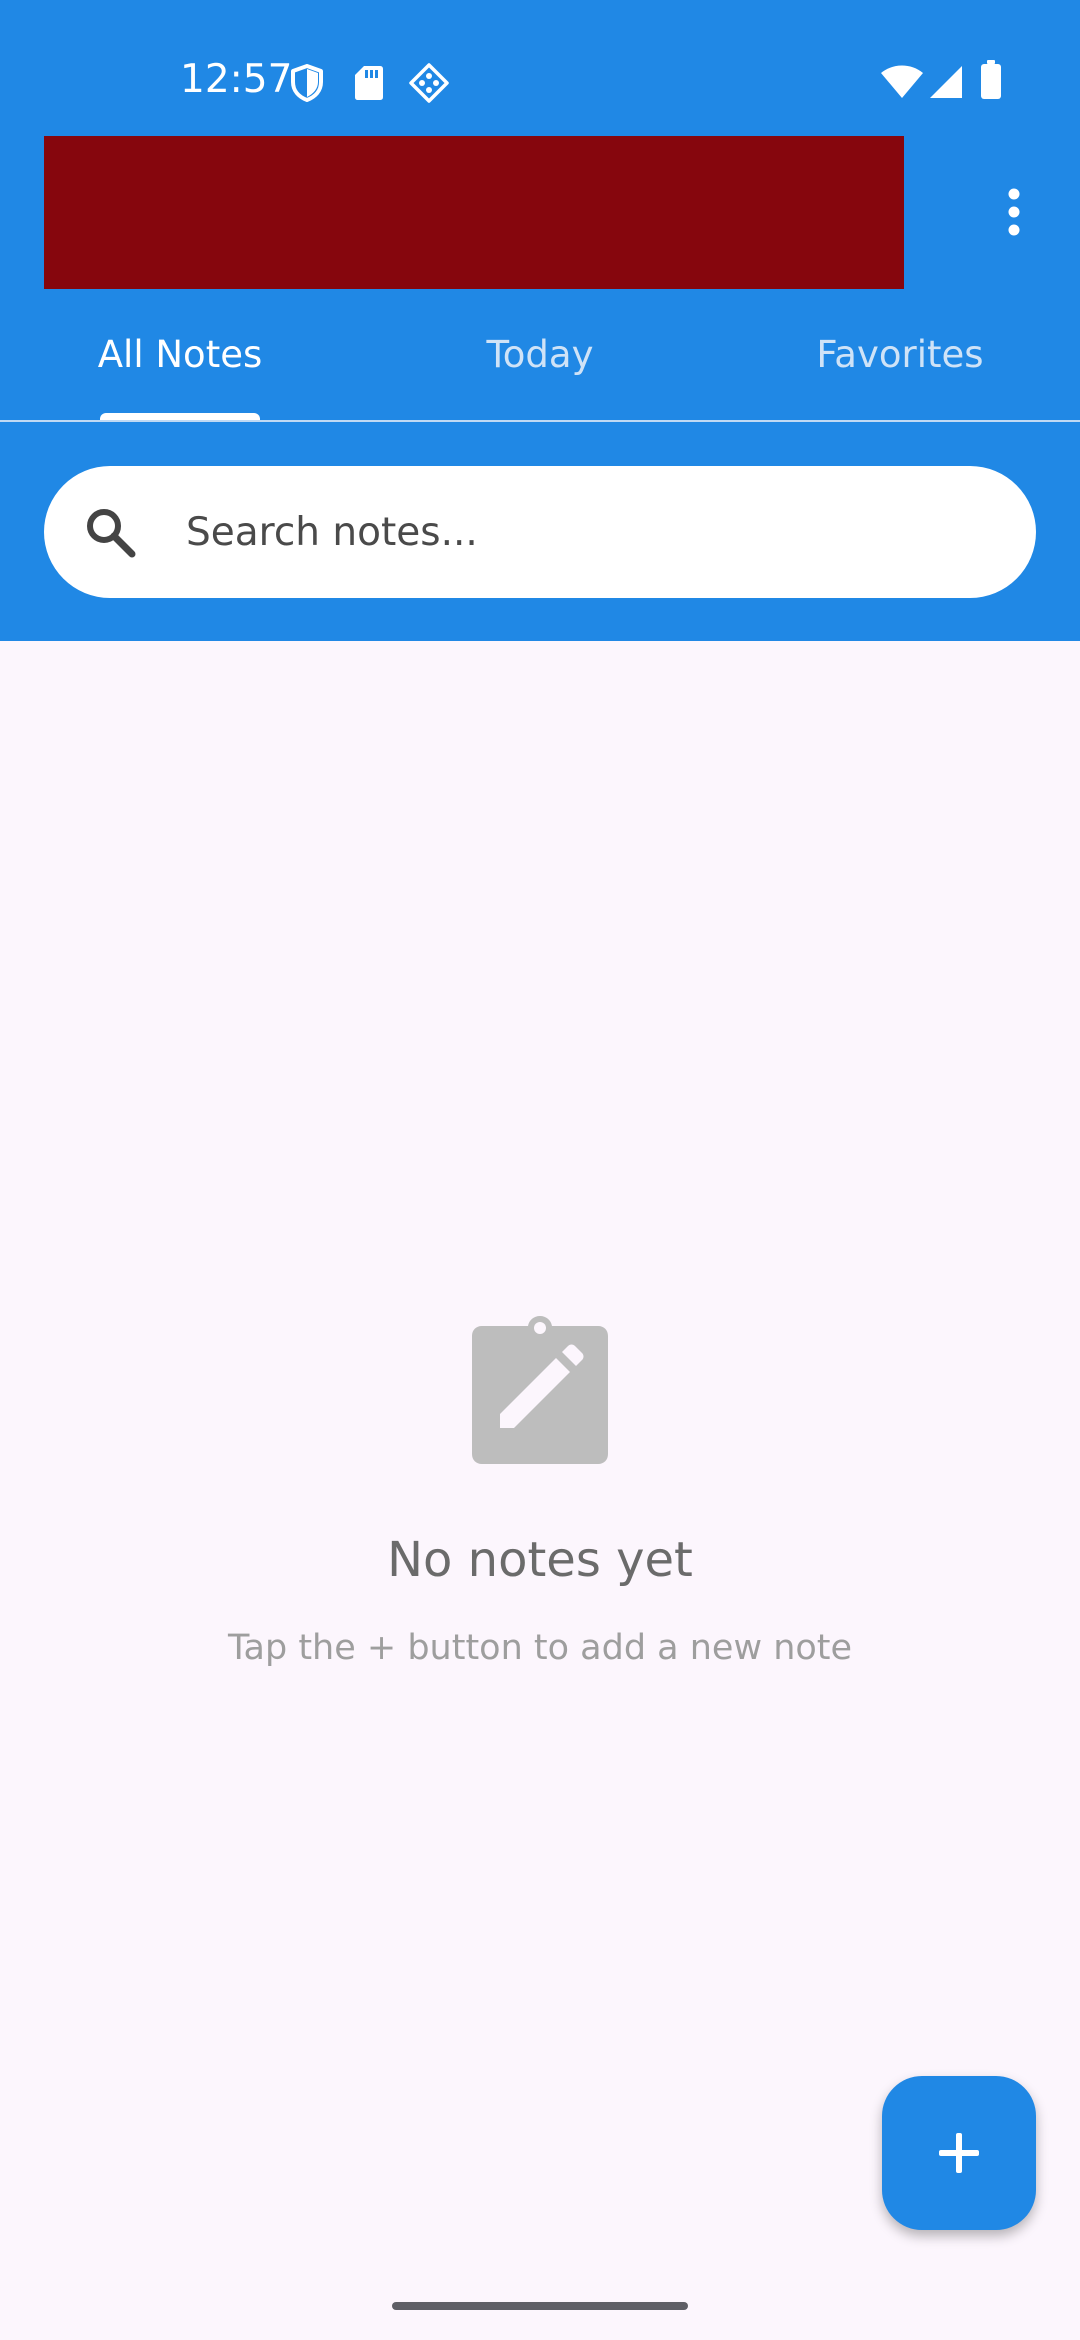 The width and height of the screenshot is (1080, 2340). I want to click on overflow-menu-button, so click(1014, 212).